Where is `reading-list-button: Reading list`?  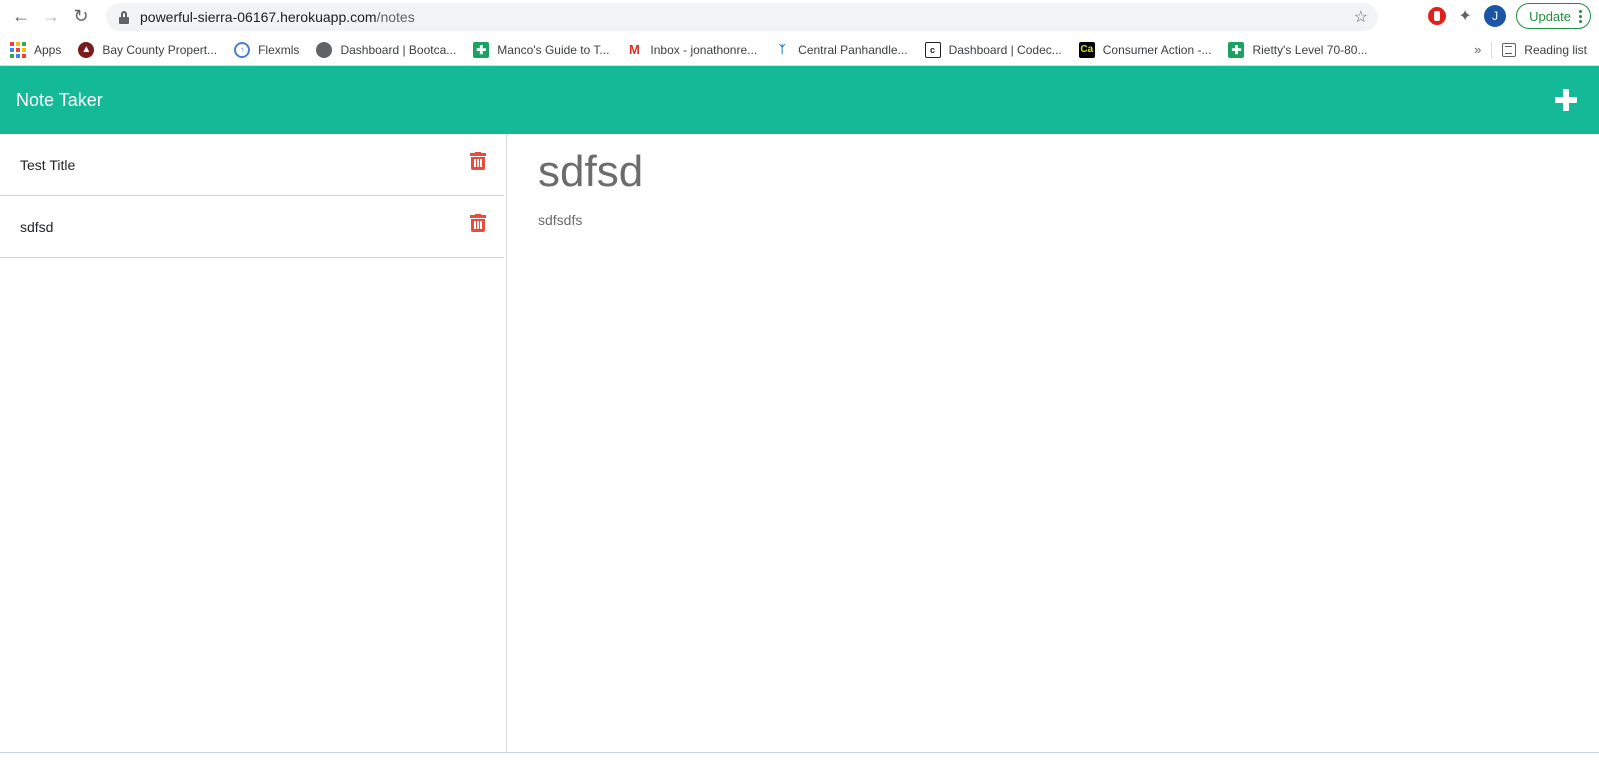
reading-list-button: Reading list is located at coordinates (1544, 49).